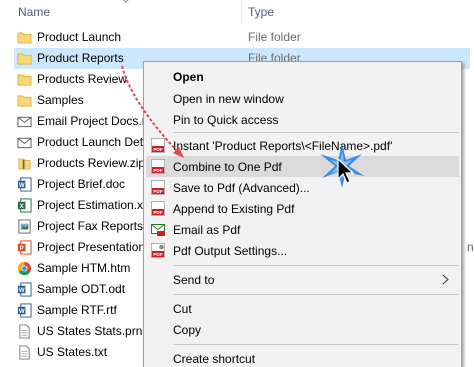 The height and width of the screenshot is (367, 474). Describe the element at coordinates (302, 229) in the screenshot. I see `menu-item-email-pdf: Email as Pdf` at that location.